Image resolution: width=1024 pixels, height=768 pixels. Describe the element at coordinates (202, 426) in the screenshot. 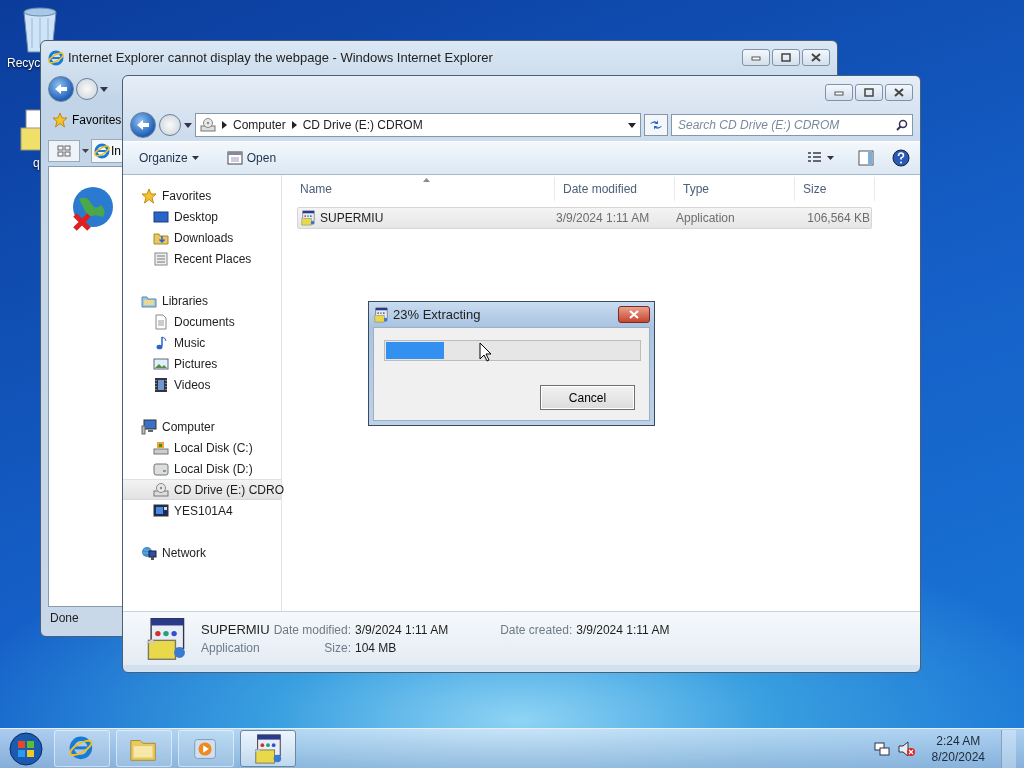

I see `nav-item: Computer` at that location.